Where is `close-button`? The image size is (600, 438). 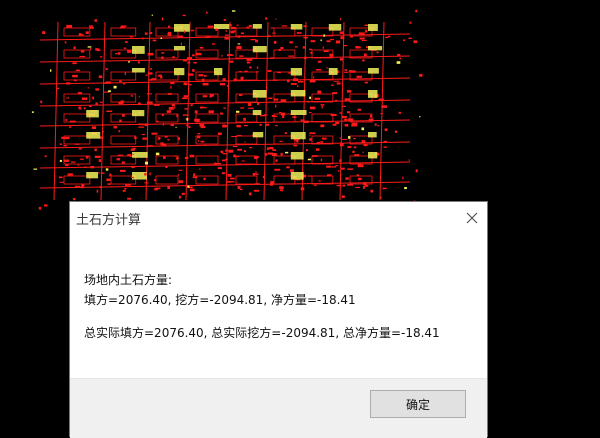
close-button is located at coordinates (472, 217).